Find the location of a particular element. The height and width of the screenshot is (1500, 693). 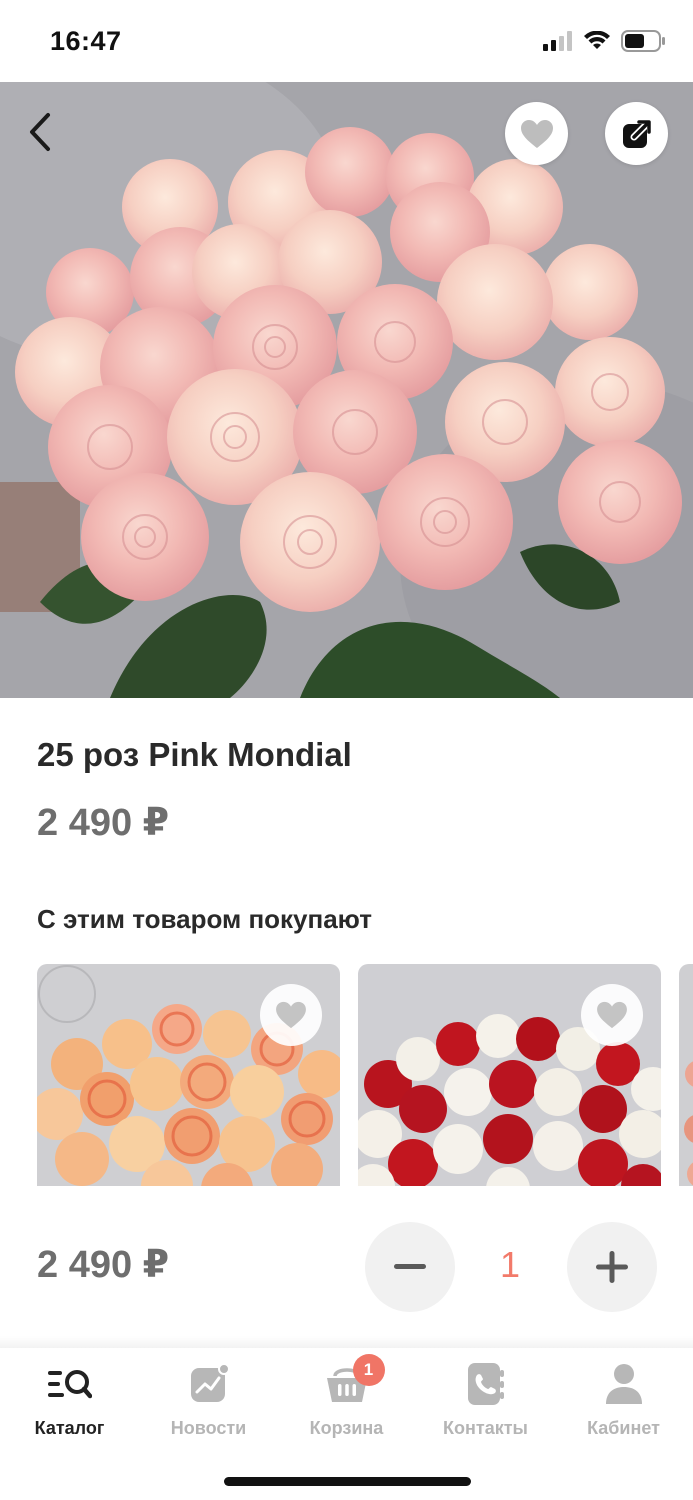

status-icons is located at coordinates (605, 41).